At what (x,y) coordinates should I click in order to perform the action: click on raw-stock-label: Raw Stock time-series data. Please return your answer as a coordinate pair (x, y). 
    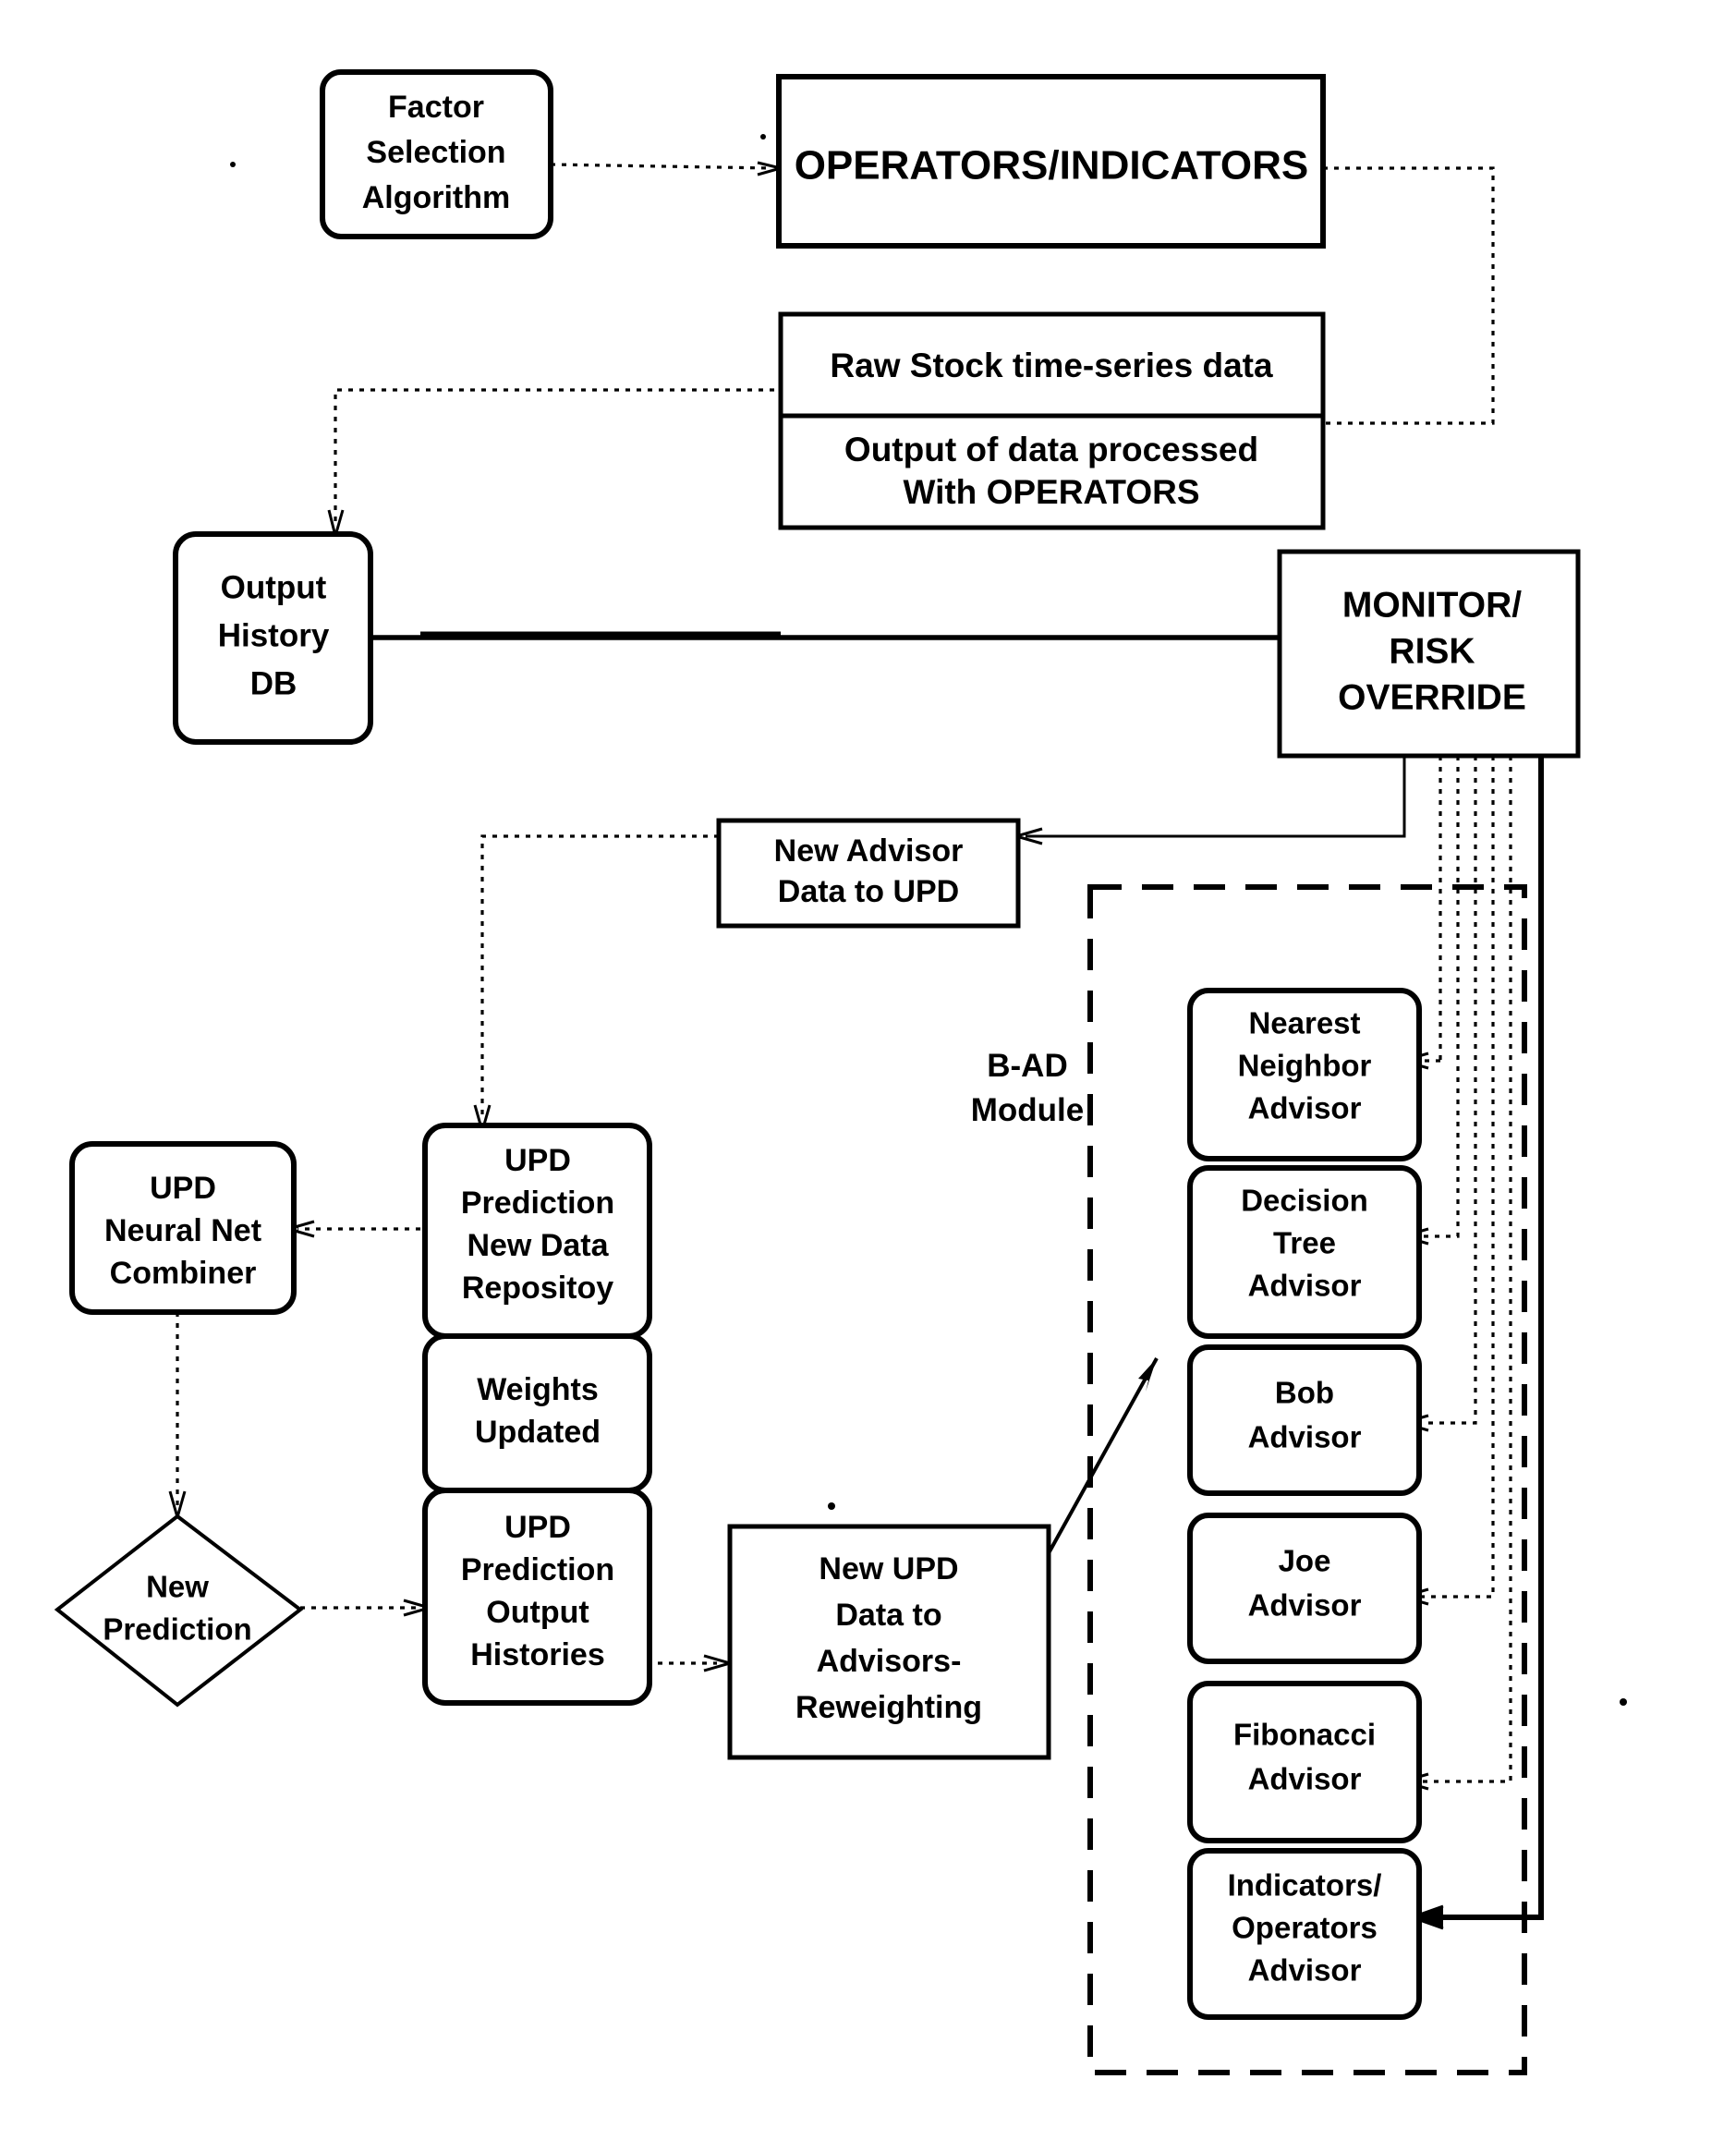
    Looking at the image, I should click on (1052, 366).